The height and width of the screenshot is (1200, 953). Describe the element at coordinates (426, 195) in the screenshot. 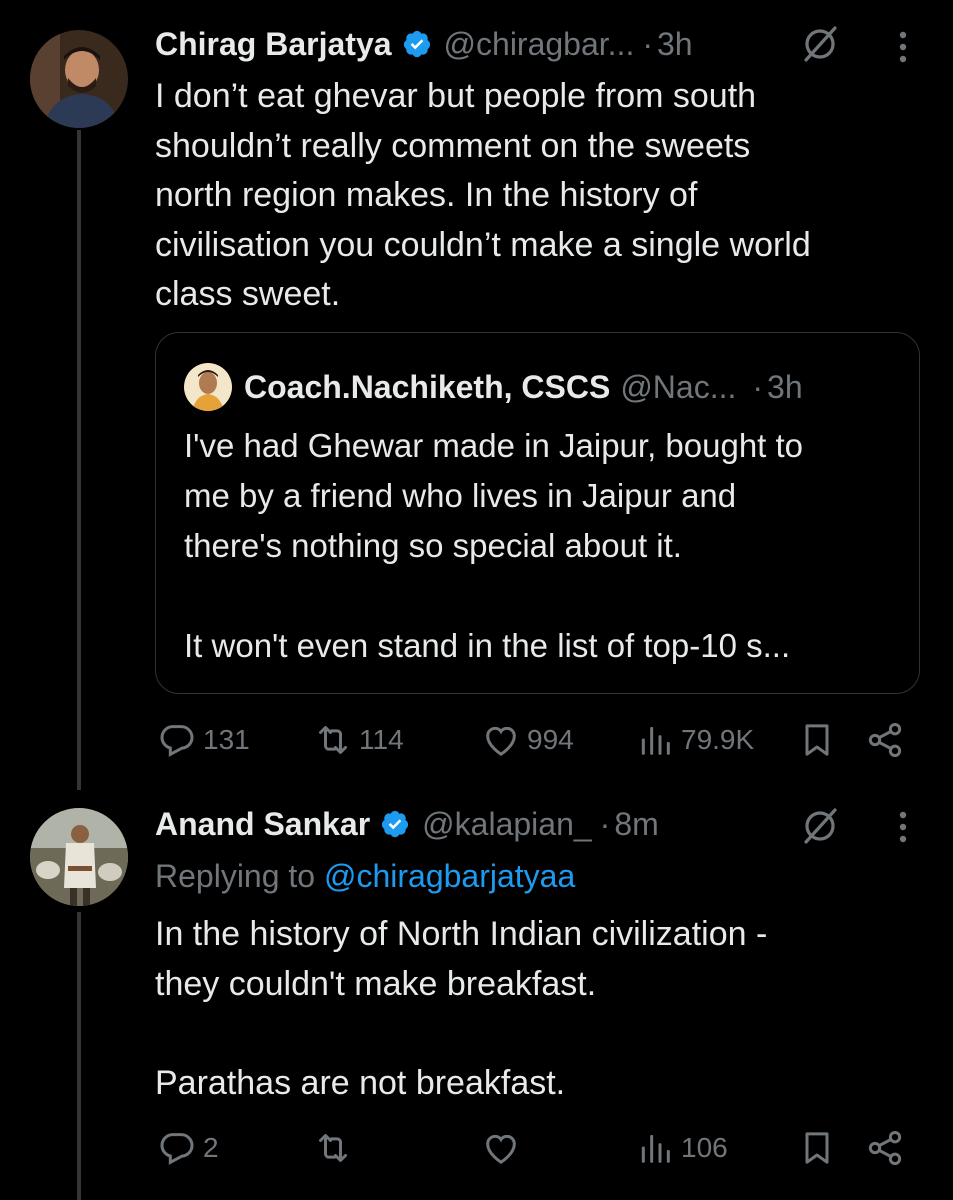

I see `text-line: north region makes. In the history of` at that location.